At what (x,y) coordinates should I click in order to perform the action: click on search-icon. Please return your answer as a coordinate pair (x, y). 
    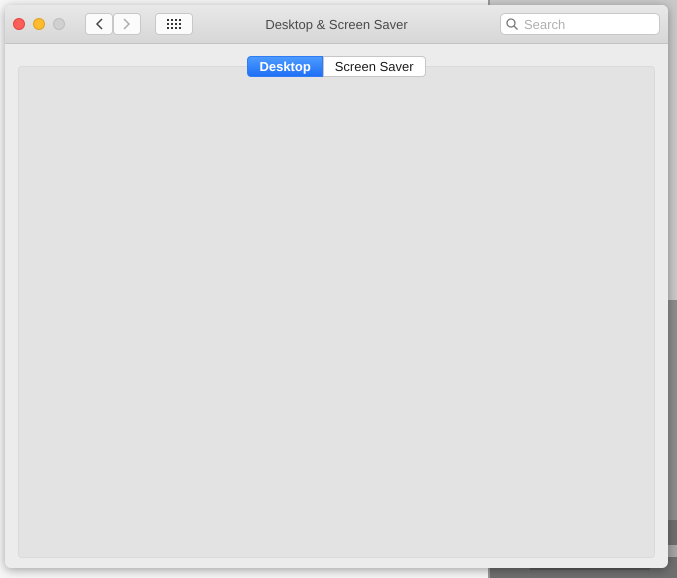
    Looking at the image, I should click on (512, 24).